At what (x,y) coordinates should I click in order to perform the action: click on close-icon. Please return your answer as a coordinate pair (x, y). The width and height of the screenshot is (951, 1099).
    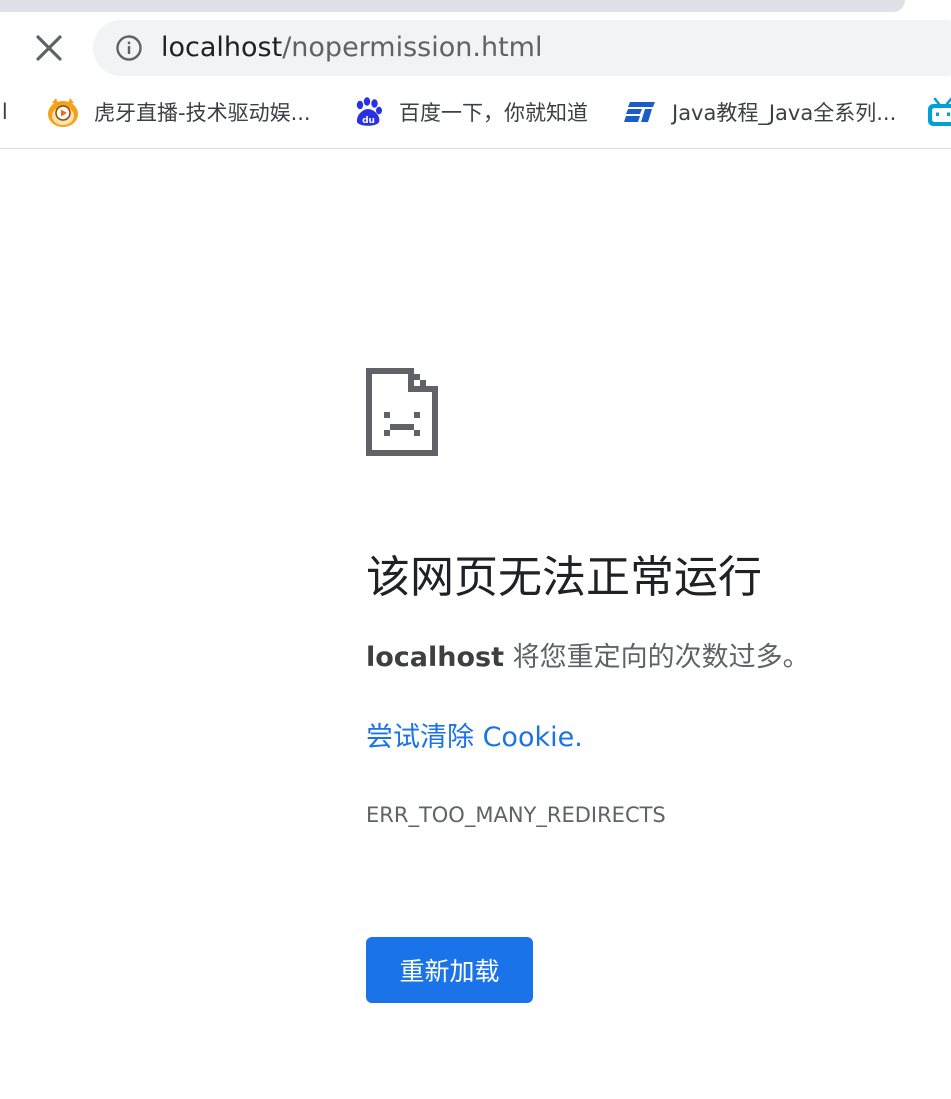
    Looking at the image, I should click on (49, 48).